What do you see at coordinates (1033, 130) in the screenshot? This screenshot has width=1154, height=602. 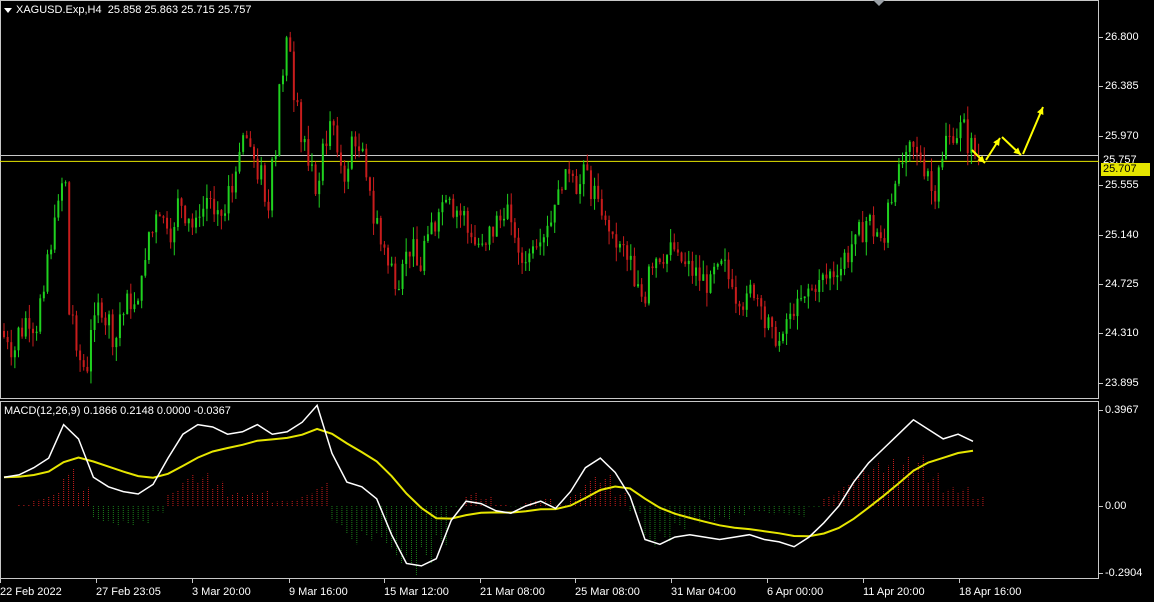 I see `forecast-arrow` at bounding box center [1033, 130].